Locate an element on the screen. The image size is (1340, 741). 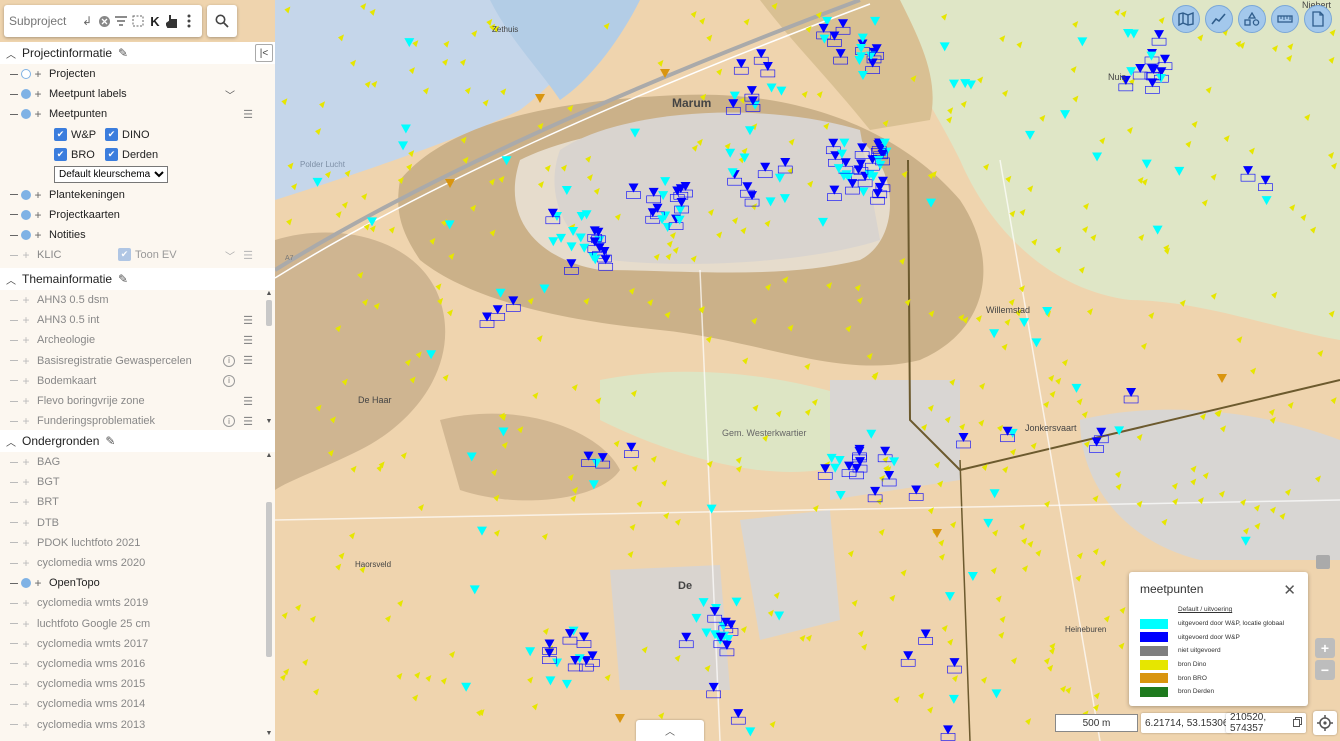
collapse-panel-button: |< is located at coordinates (264, 53).